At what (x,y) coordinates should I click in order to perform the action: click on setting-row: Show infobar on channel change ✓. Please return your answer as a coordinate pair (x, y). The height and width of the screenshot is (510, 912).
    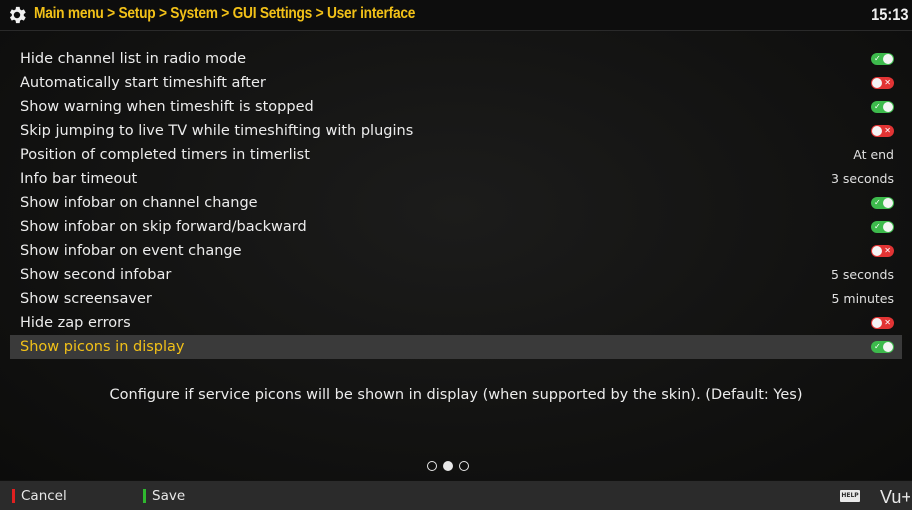
    Looking at the image, I should click on (456, 203).